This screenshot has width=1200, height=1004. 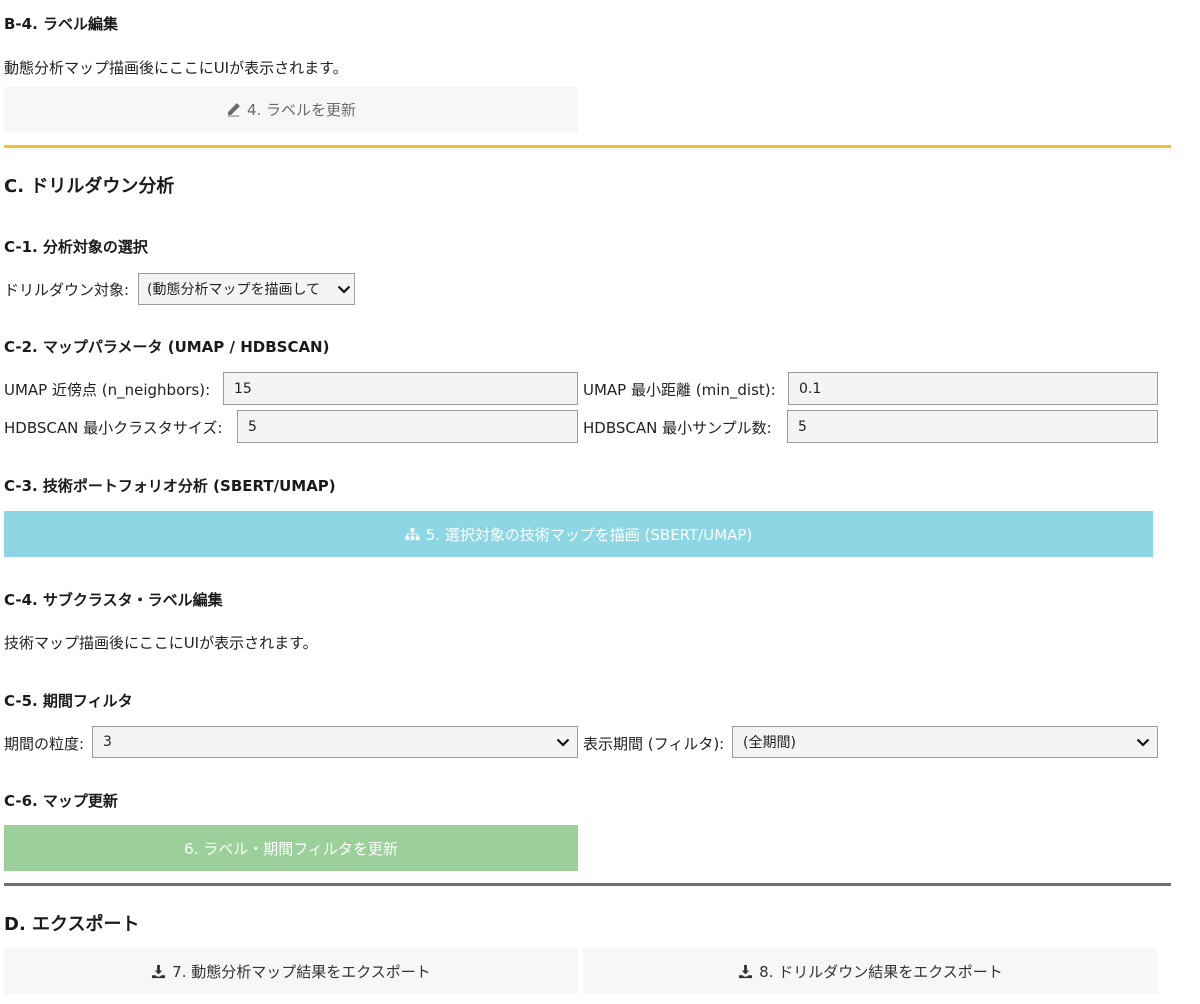 What do you see at coordinates (161, 643) in the screenshot?
I see `c4-placeholder-text: 技術マップ描画後にここにUIが表示されます。` at bounding box center [161, 643].